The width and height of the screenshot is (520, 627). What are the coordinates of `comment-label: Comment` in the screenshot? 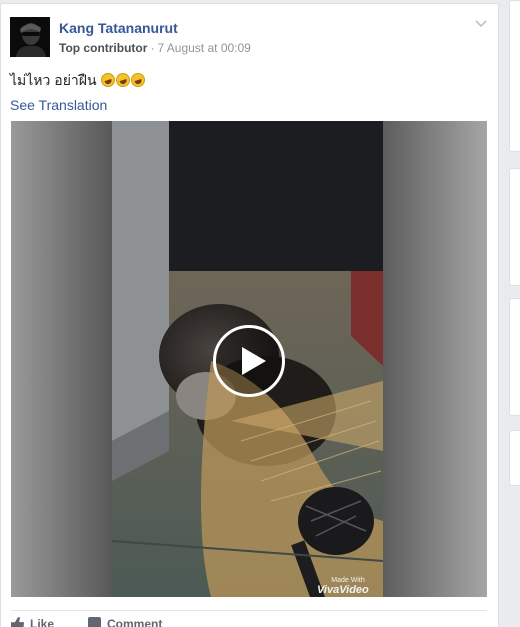 It's located at (135, 622).